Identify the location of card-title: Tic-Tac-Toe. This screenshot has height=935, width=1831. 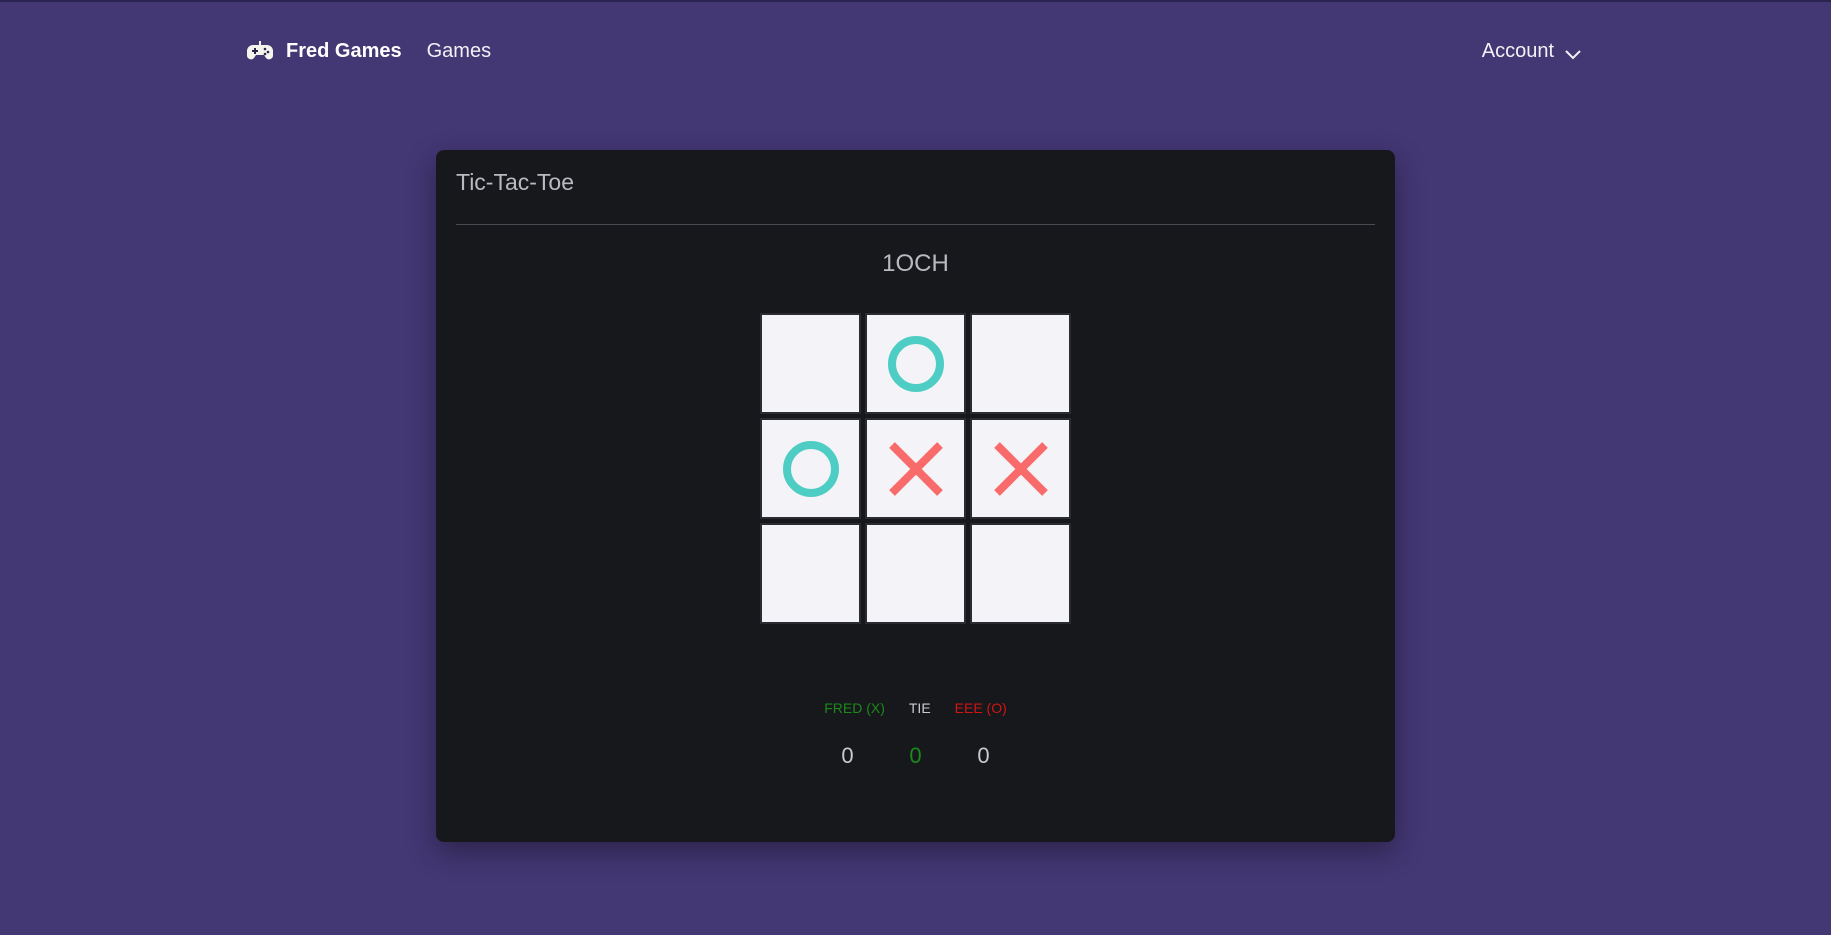
(515, 182).